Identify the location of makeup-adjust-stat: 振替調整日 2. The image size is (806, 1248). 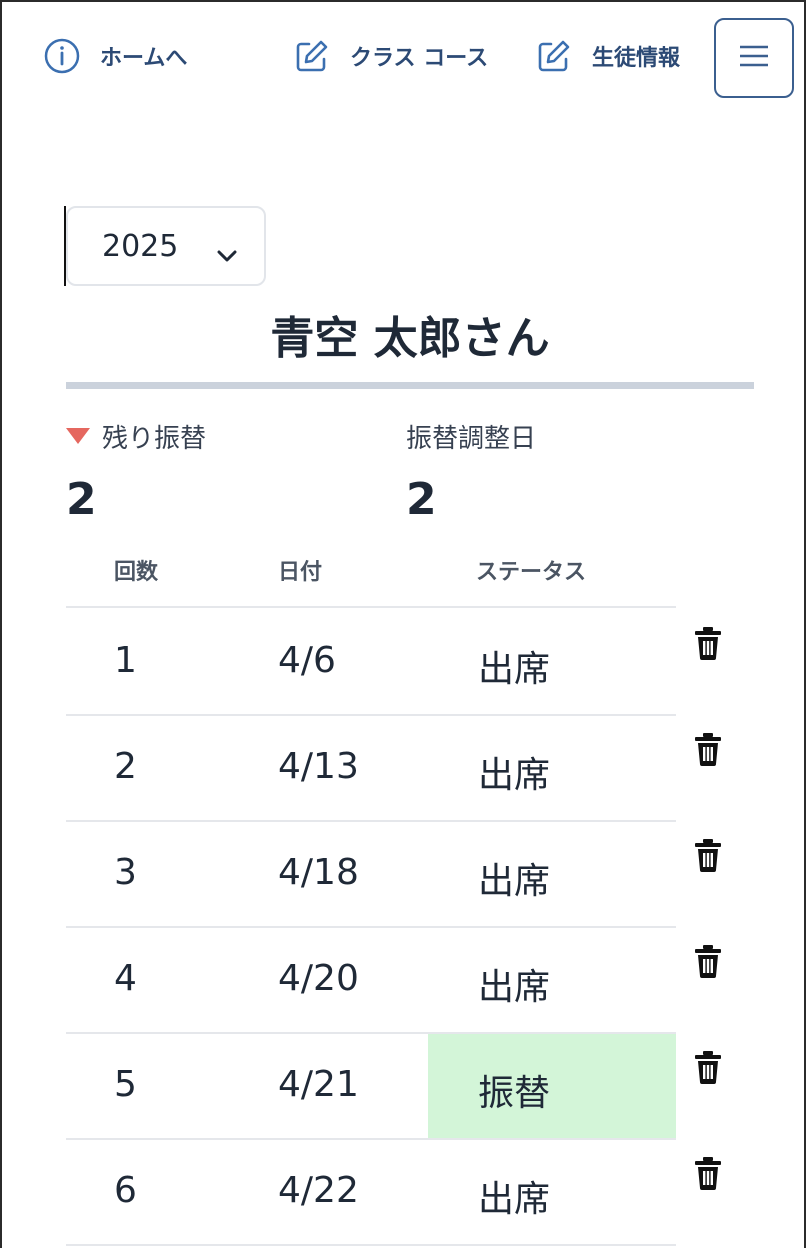
(471, 472).